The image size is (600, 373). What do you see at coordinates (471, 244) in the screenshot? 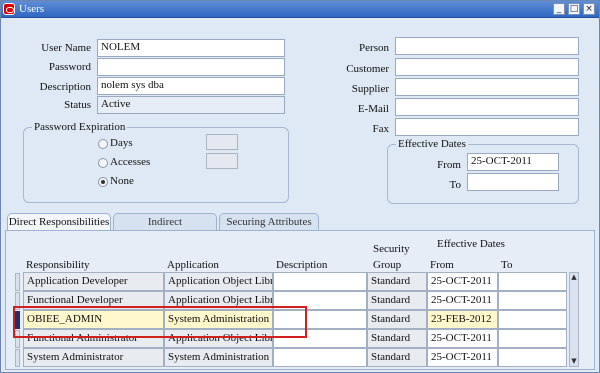
I see `effective-dates-header: Effective Dates` at bounding box center [471, 244].